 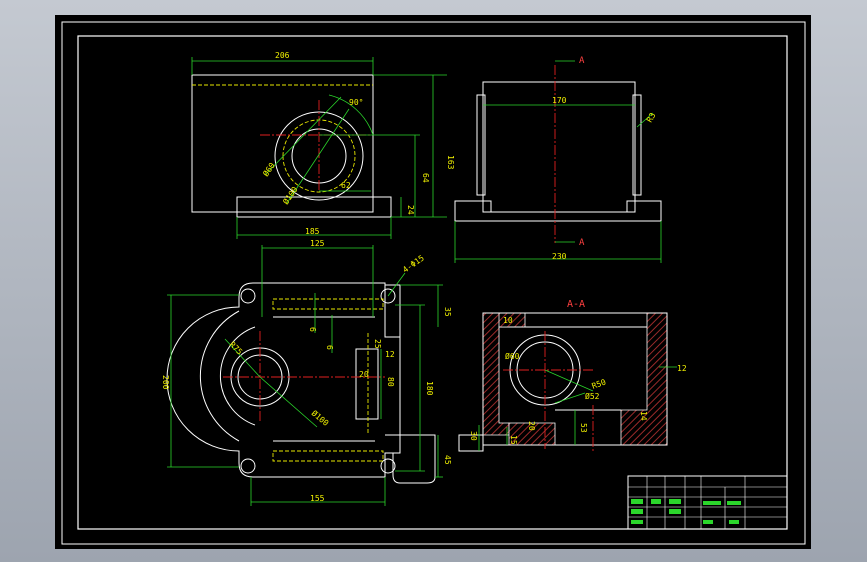 What do you see at coordinates (413, 263) in the screenshot?
I see `dim-top-holes: 4-Φ15` at bounding box center [413, 263].